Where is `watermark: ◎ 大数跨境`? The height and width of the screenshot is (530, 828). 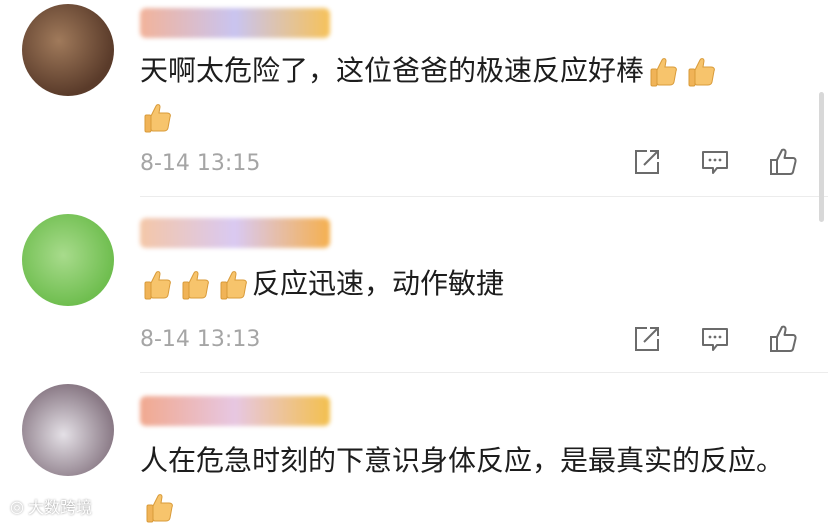
watermark: ◎ 大数跨境 is located at coordinates (51, 506).